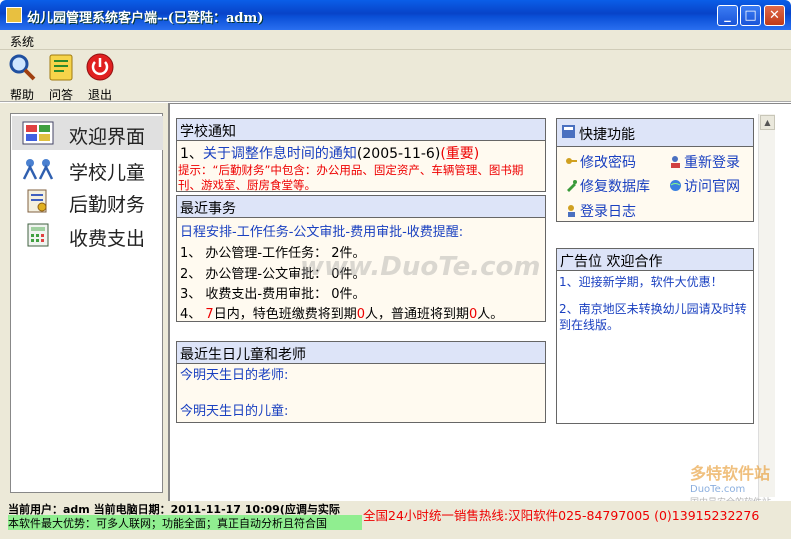  What do you see at coordinates (107, 205) in the screenshot?
I see `nav-label-finance: 后勤财务` at bounding box center [107, 205].